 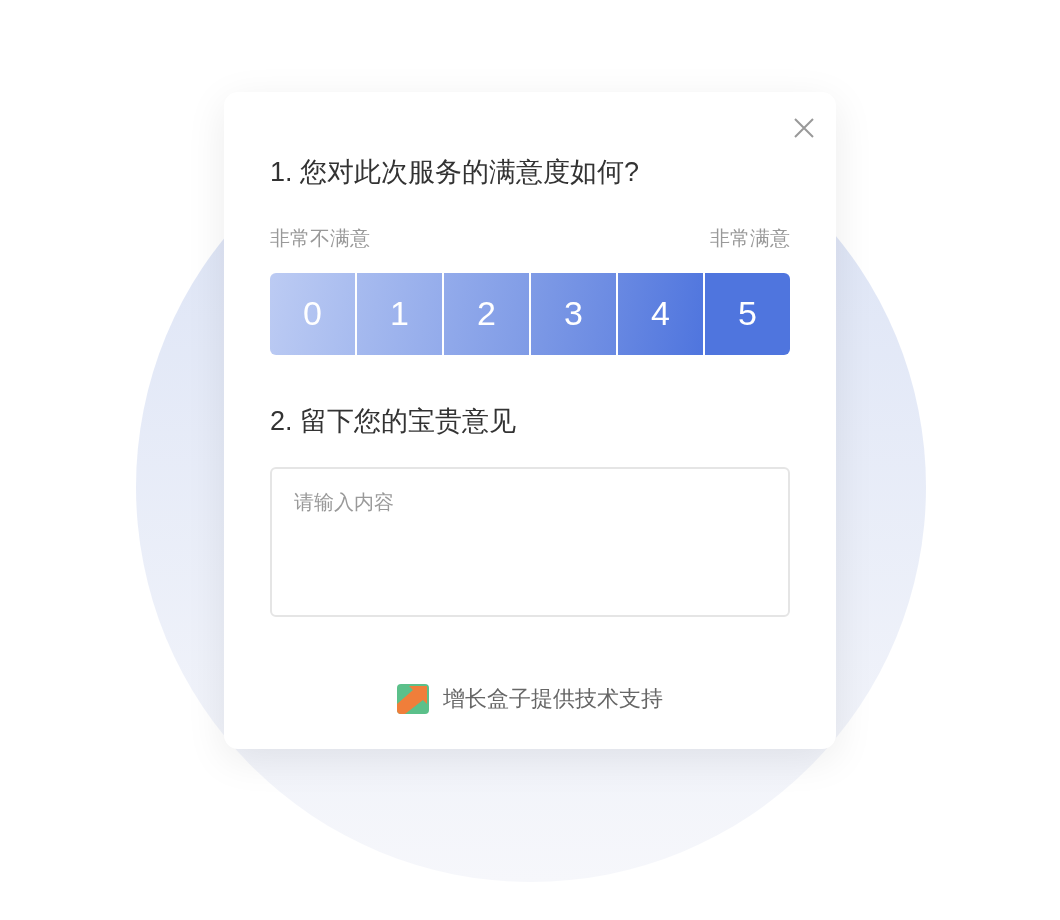 I want to click on rating-option: 2, so click(x=486, y=313).